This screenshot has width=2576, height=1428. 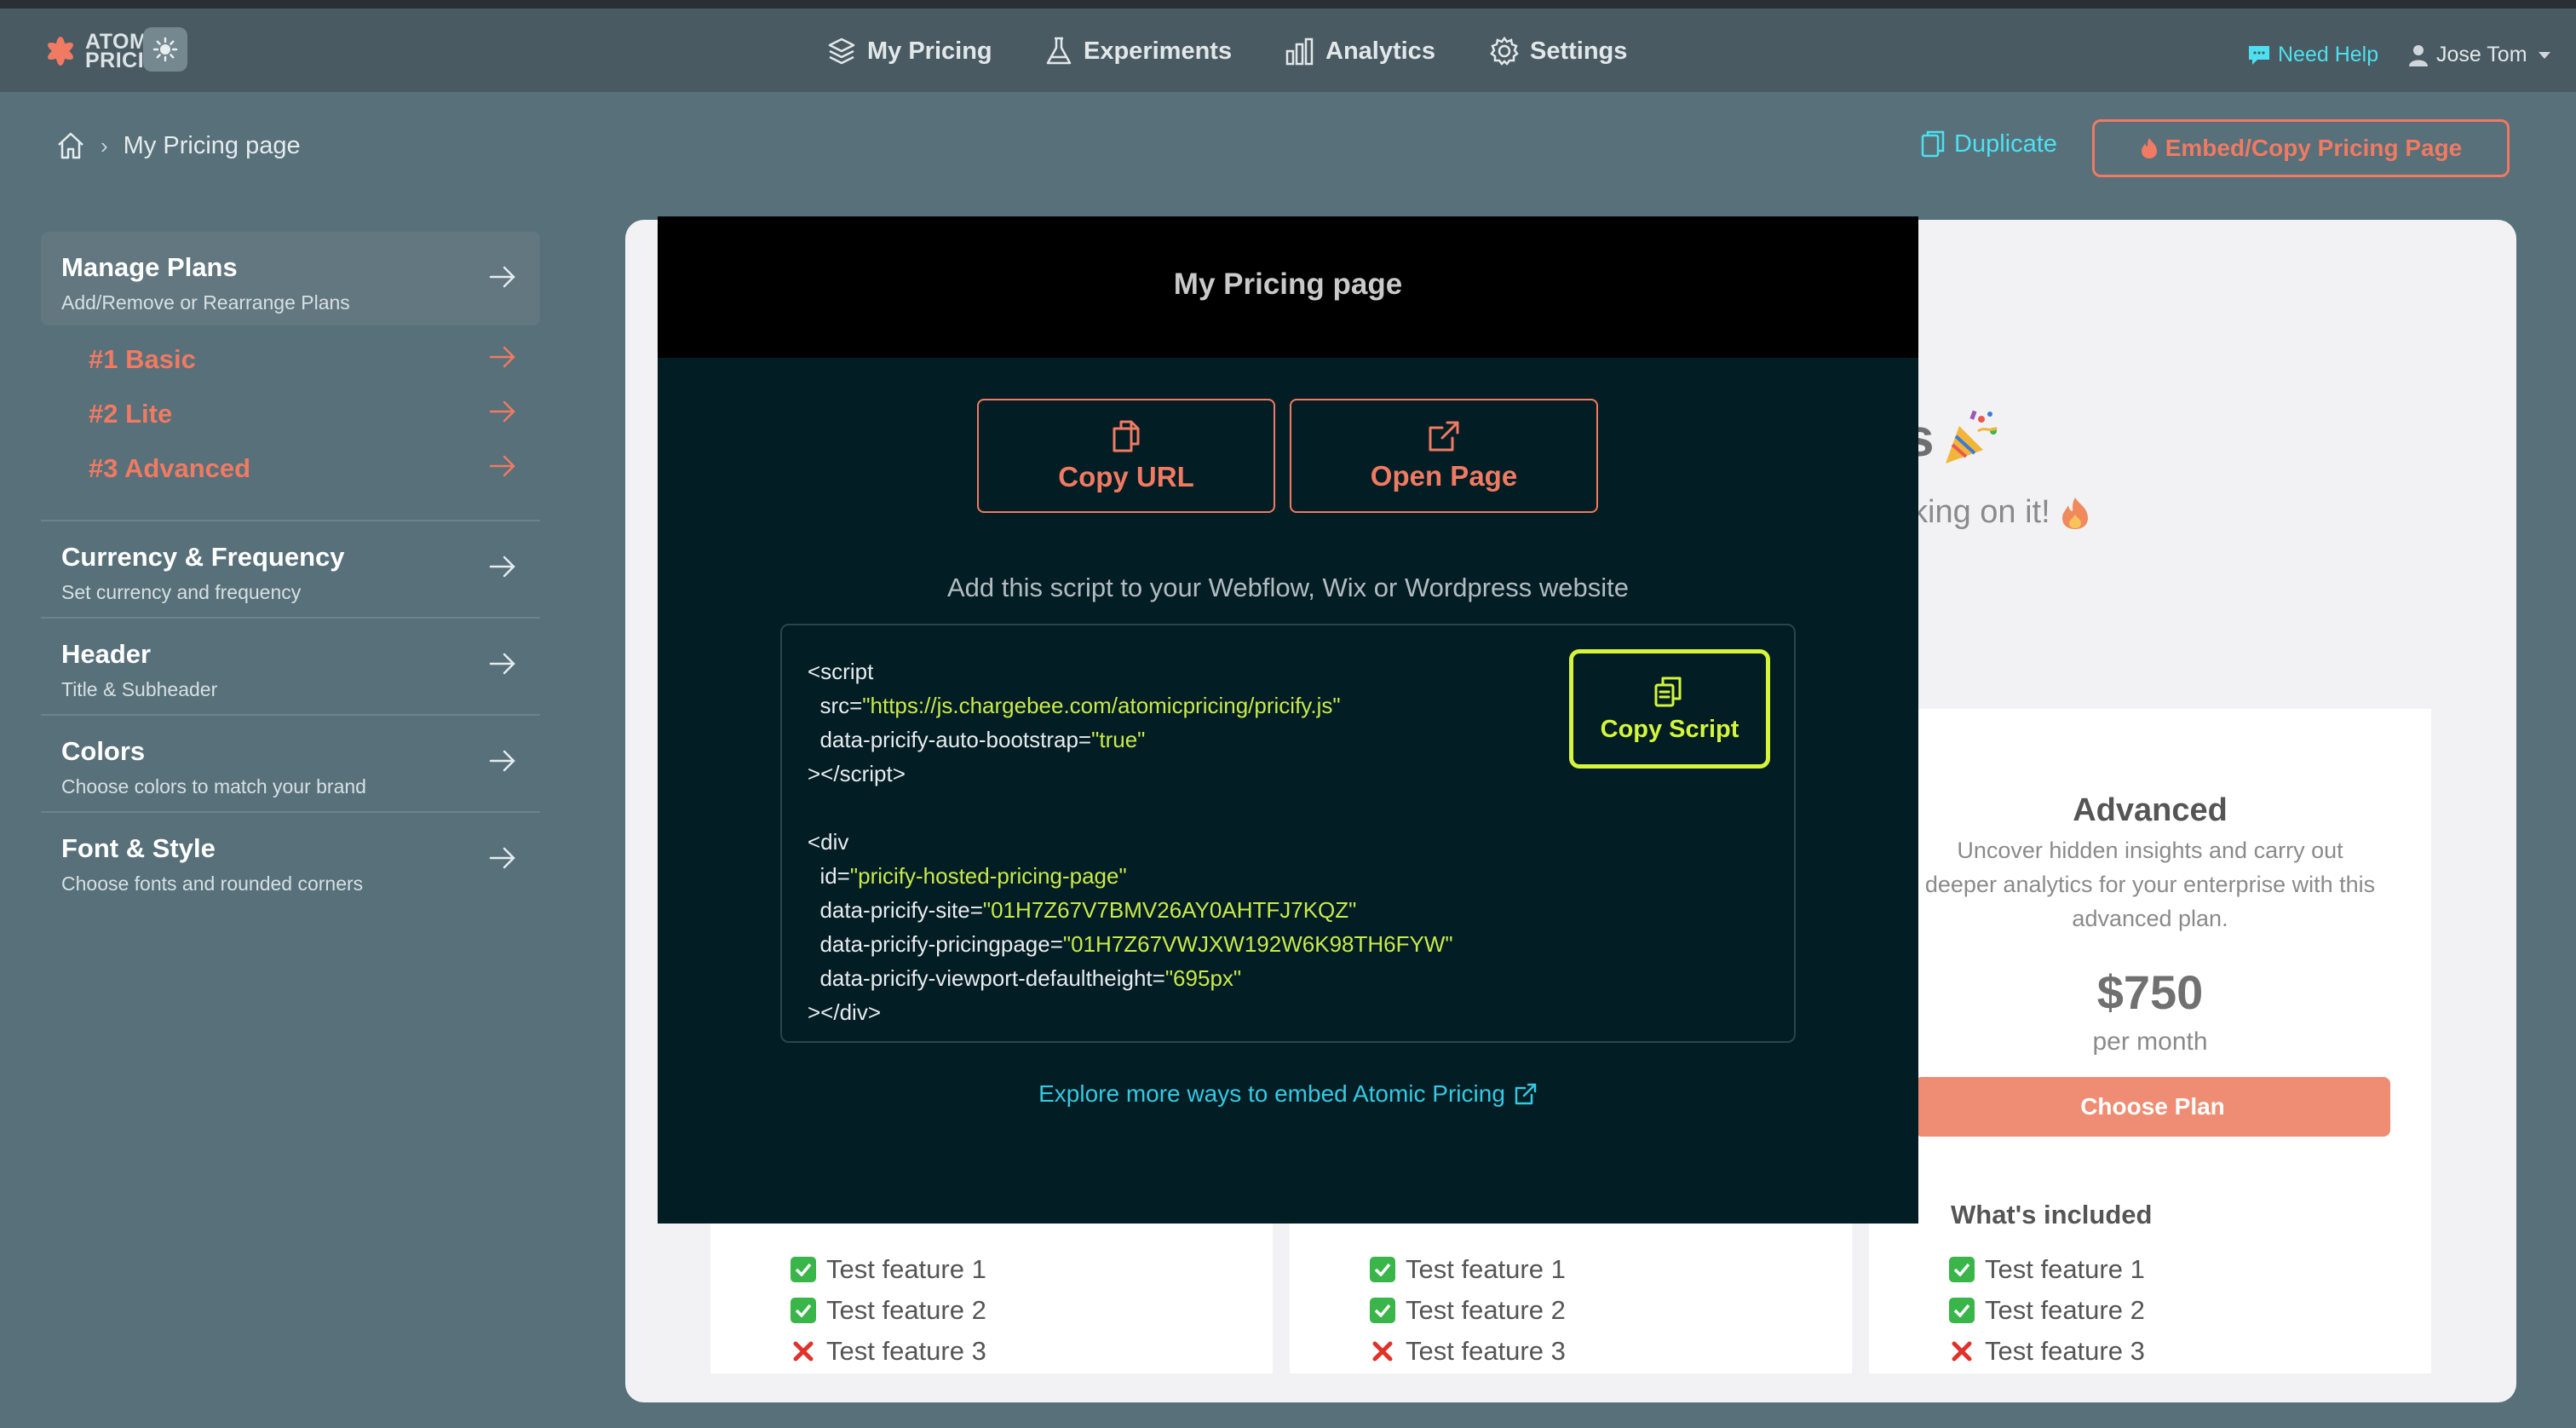 I want to click on sidebar-item-colors: Colors Choose colors to match your brand, so click(x=290, y=765).